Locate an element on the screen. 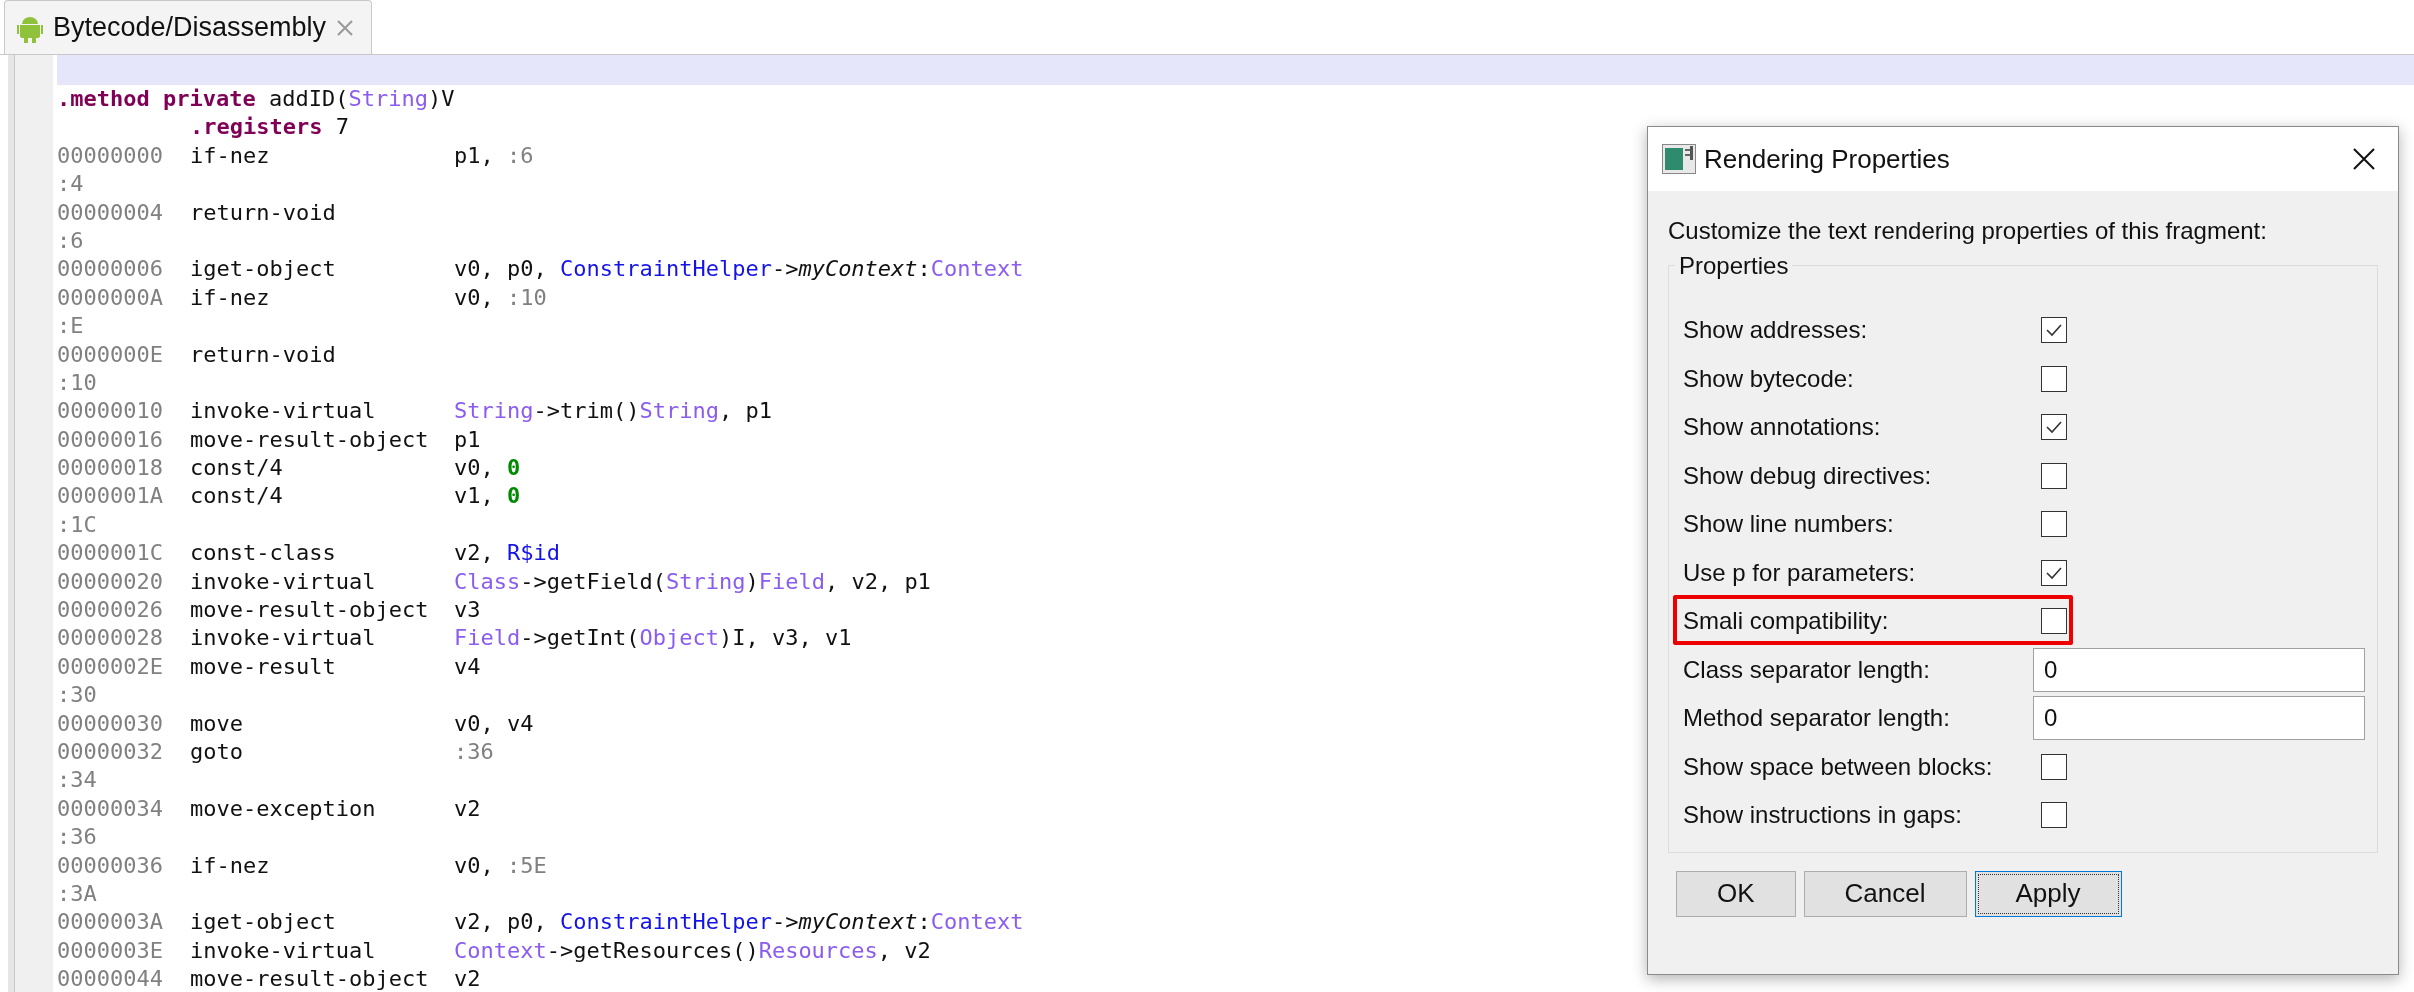 This screenshot has height=992, width=2414. instruction-address: 00000006 is located at coordinates (110, 269).